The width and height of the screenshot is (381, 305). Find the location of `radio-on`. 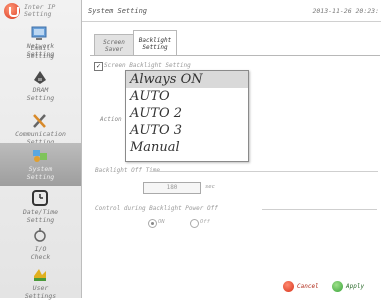

radio-on is located at coordinates (152, 223).